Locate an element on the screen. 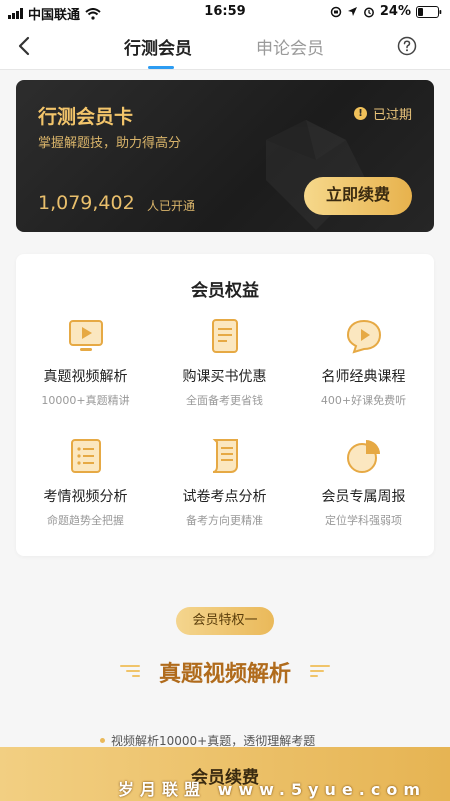 Image resolution: width=450 pixels, height=801 pixels. card-title: 行测会员卡 is located at coordinates (86, 117).